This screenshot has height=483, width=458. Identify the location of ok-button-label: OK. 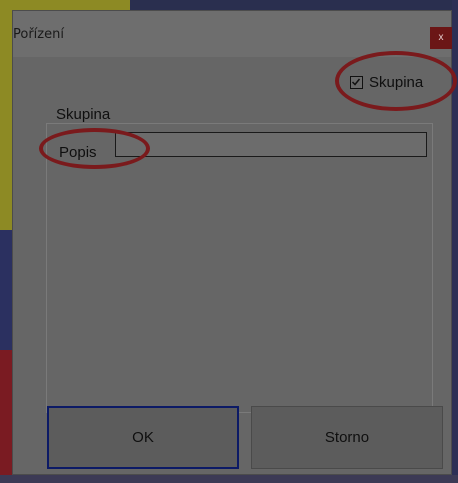
(143, 437).